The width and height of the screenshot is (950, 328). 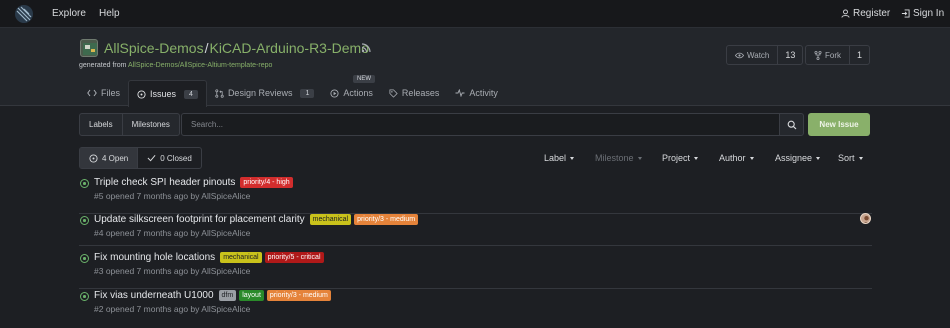 What do you see at coordinates (92, 93) in the screenshot?
I see `code-icon` at bounding box center [92, 93].